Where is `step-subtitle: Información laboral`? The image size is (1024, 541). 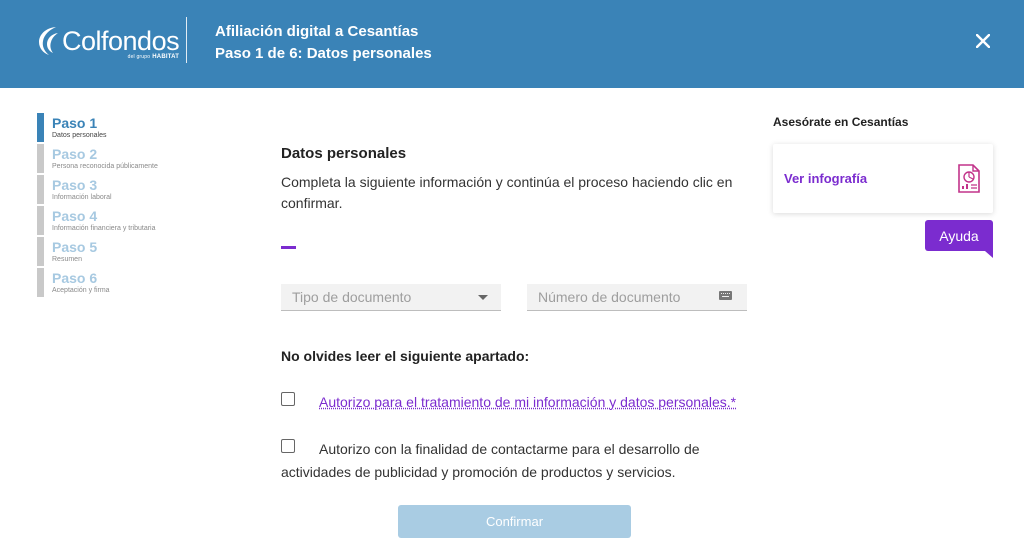 step-subtitle: Información laboral is located at coordinates (82, 197).